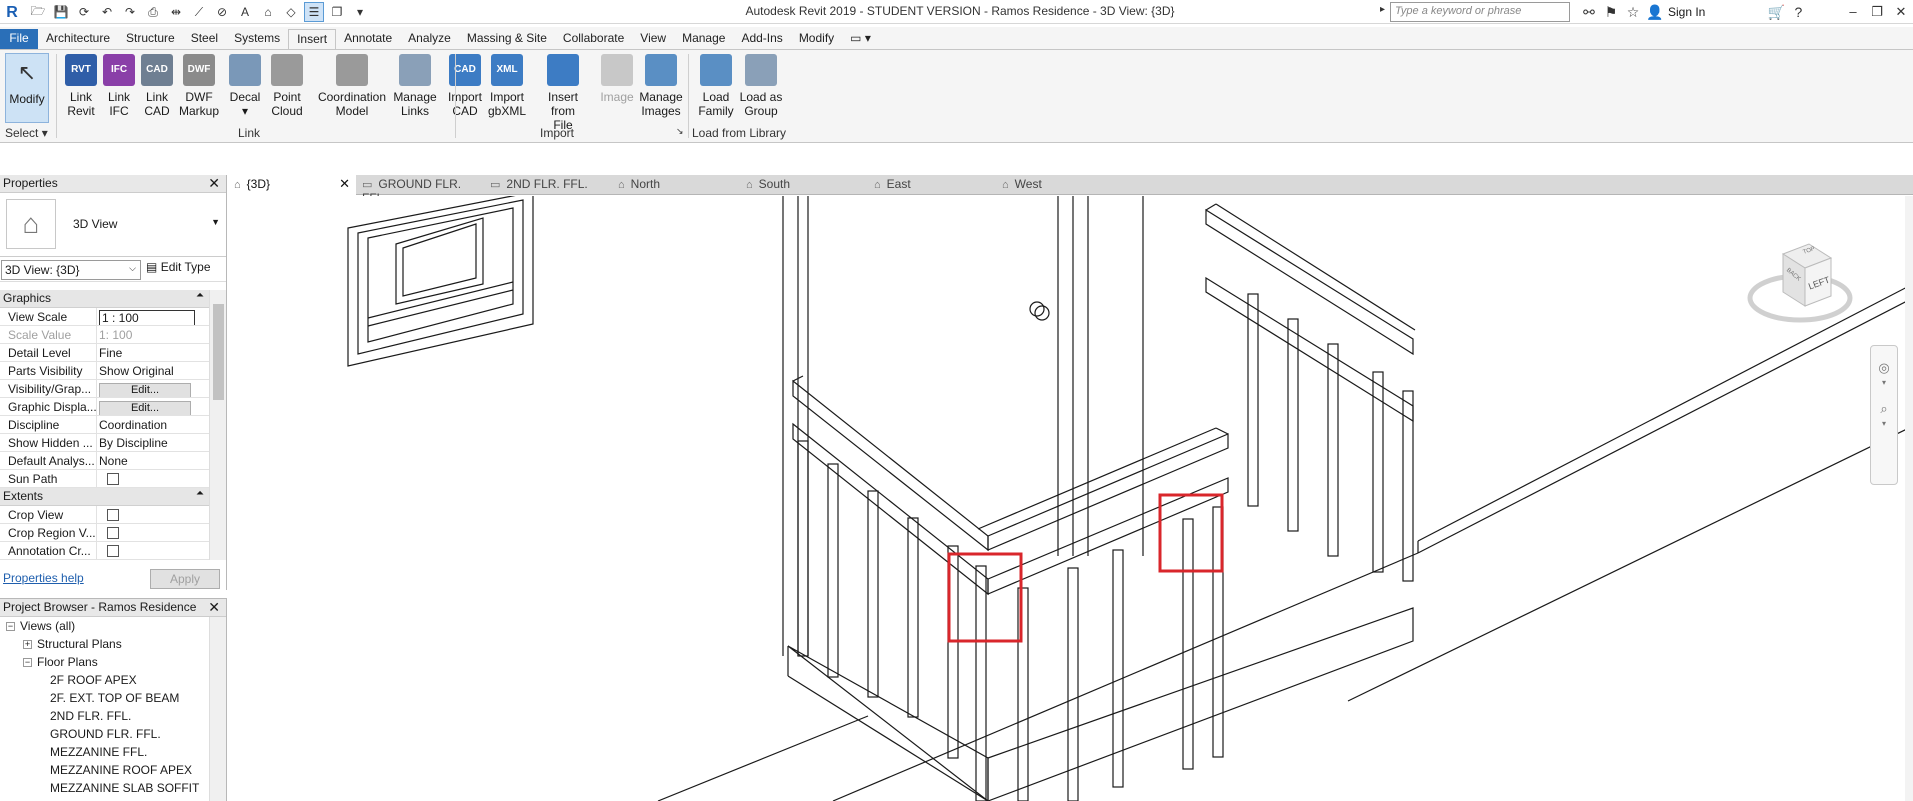  Describe the element at coordinates (245, 86) in the screenshot. I see `decal-button: Decal ▾` at that location.